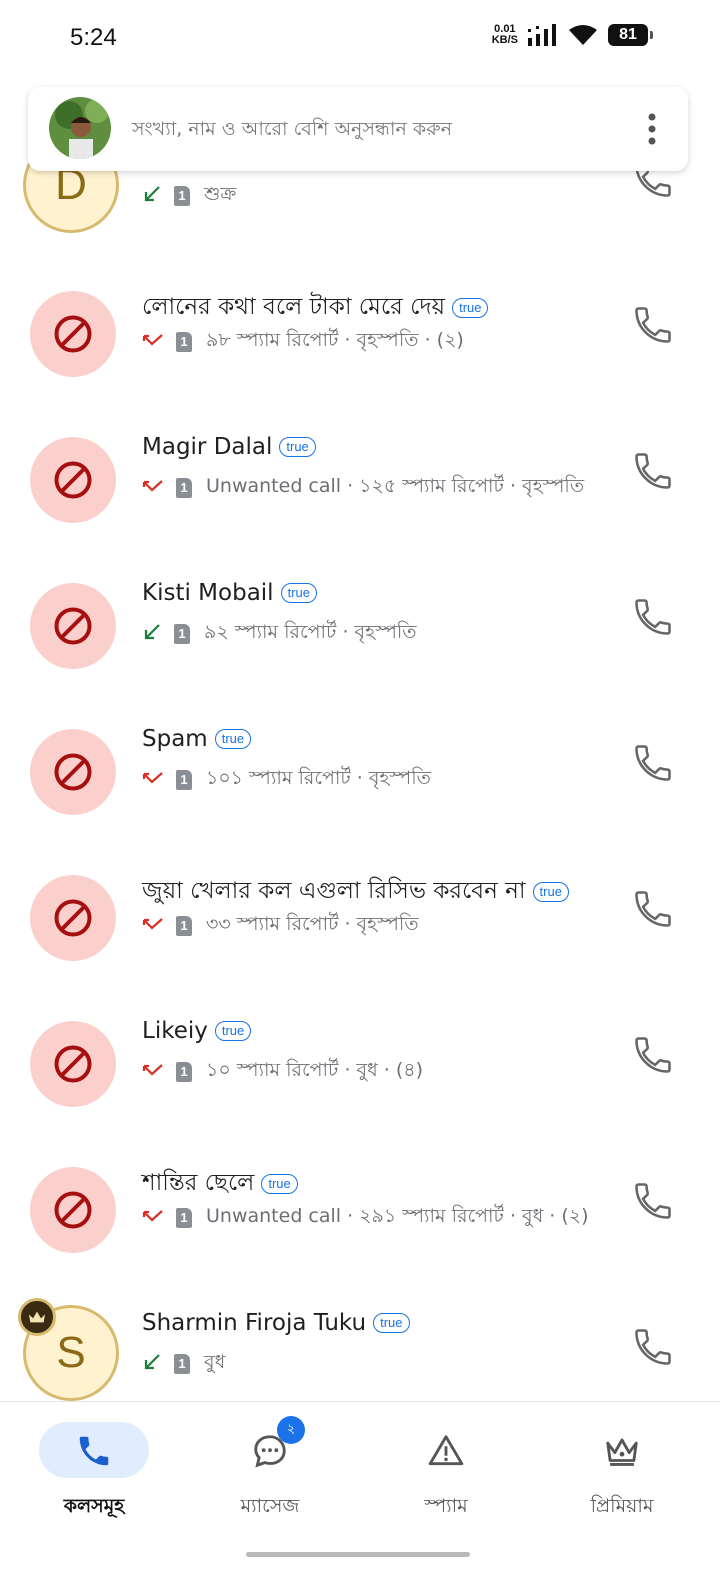 This screenshot has width=720, height=1577. Describe the element at coordinates (189, 196) in the screenshot. I see `call-details: 1 শুক্র` at that location.